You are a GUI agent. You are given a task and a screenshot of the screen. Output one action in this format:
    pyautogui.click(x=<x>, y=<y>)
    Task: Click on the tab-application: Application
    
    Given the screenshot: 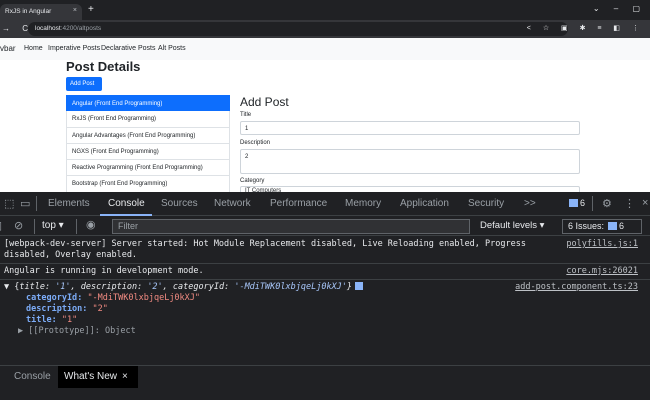 What is the action you would take?
    pyautogui.click(x=424, y=203)
    